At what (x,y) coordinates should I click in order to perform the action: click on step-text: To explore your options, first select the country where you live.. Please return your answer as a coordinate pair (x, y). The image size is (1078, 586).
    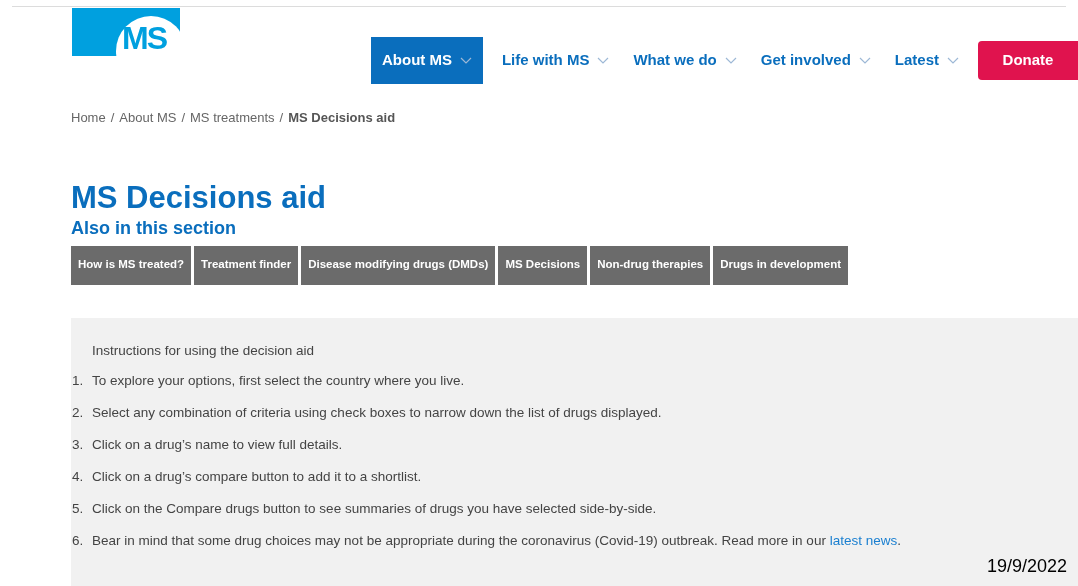
    Looking at the image, I should click on (278, 380).